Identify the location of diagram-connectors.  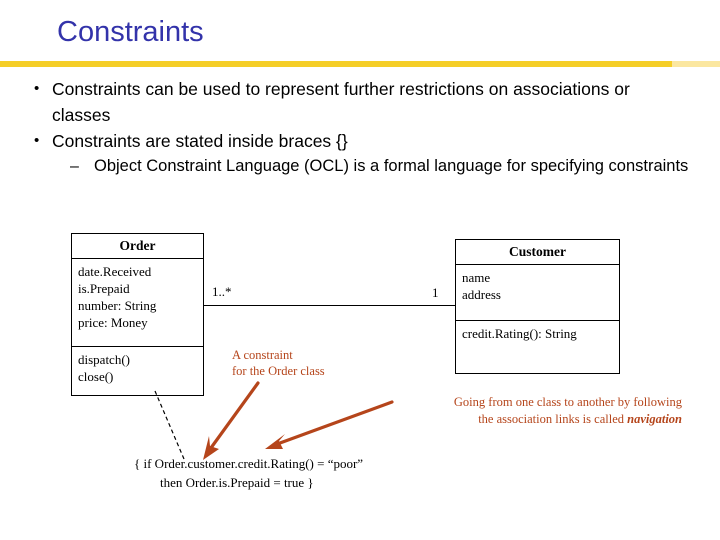
(274, 420).